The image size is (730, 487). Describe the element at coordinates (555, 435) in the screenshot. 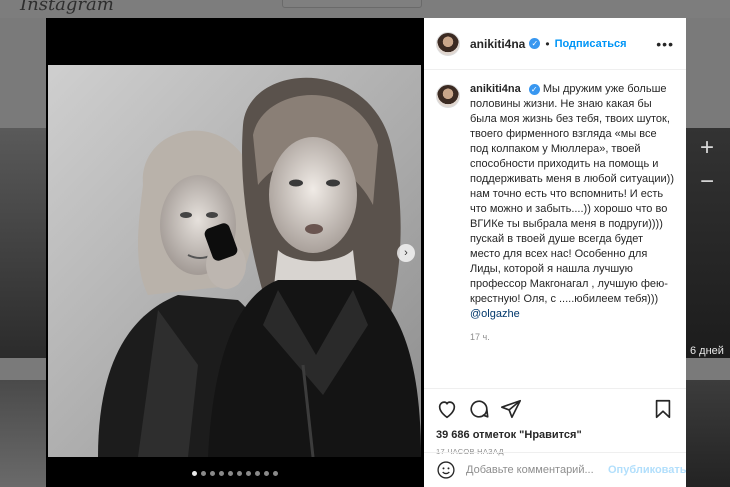

I see `likes-count: 39 686 отметок "Нравится"` at that location.